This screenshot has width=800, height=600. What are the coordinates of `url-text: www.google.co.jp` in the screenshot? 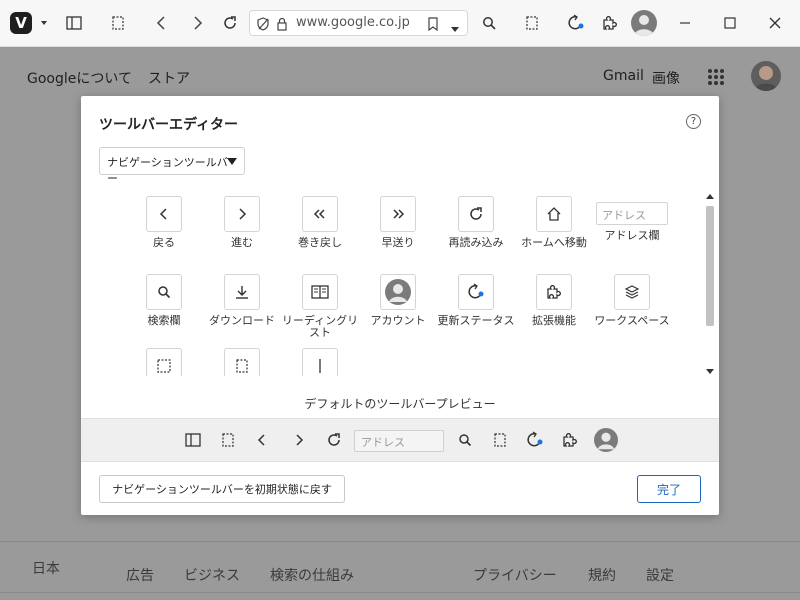 It's located at (353, 22).